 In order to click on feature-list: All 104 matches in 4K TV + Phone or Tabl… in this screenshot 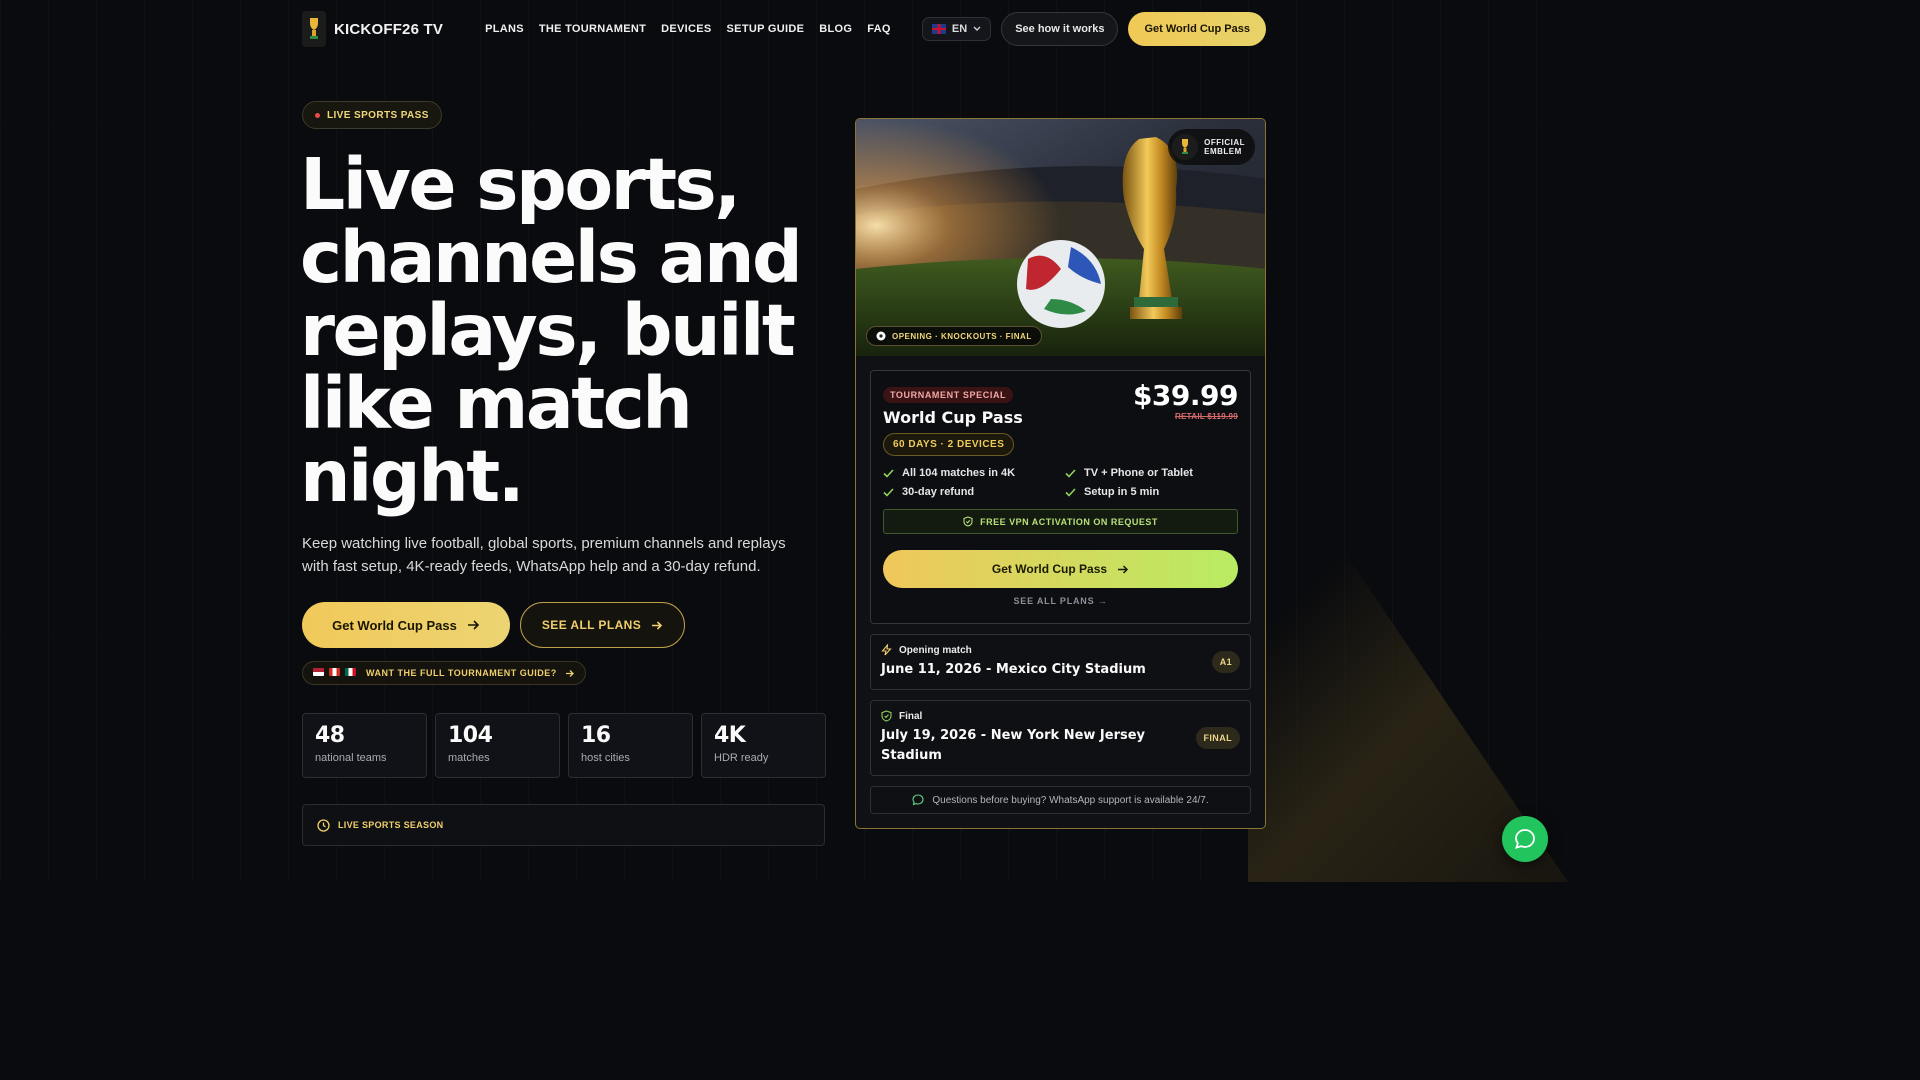, I will do `click(1060, 482)`.